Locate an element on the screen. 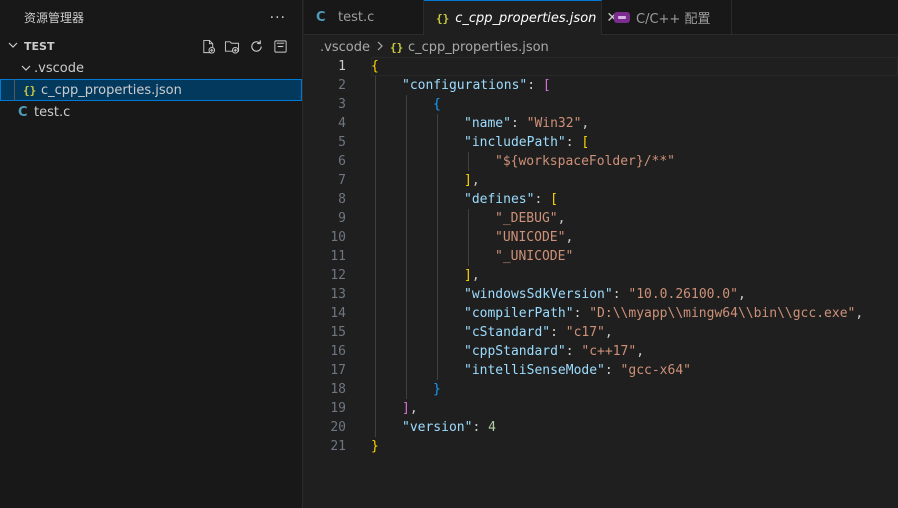 The image size is (898, 508). code-line: 10 "UNICODE", is located at coordinates (601, 237).